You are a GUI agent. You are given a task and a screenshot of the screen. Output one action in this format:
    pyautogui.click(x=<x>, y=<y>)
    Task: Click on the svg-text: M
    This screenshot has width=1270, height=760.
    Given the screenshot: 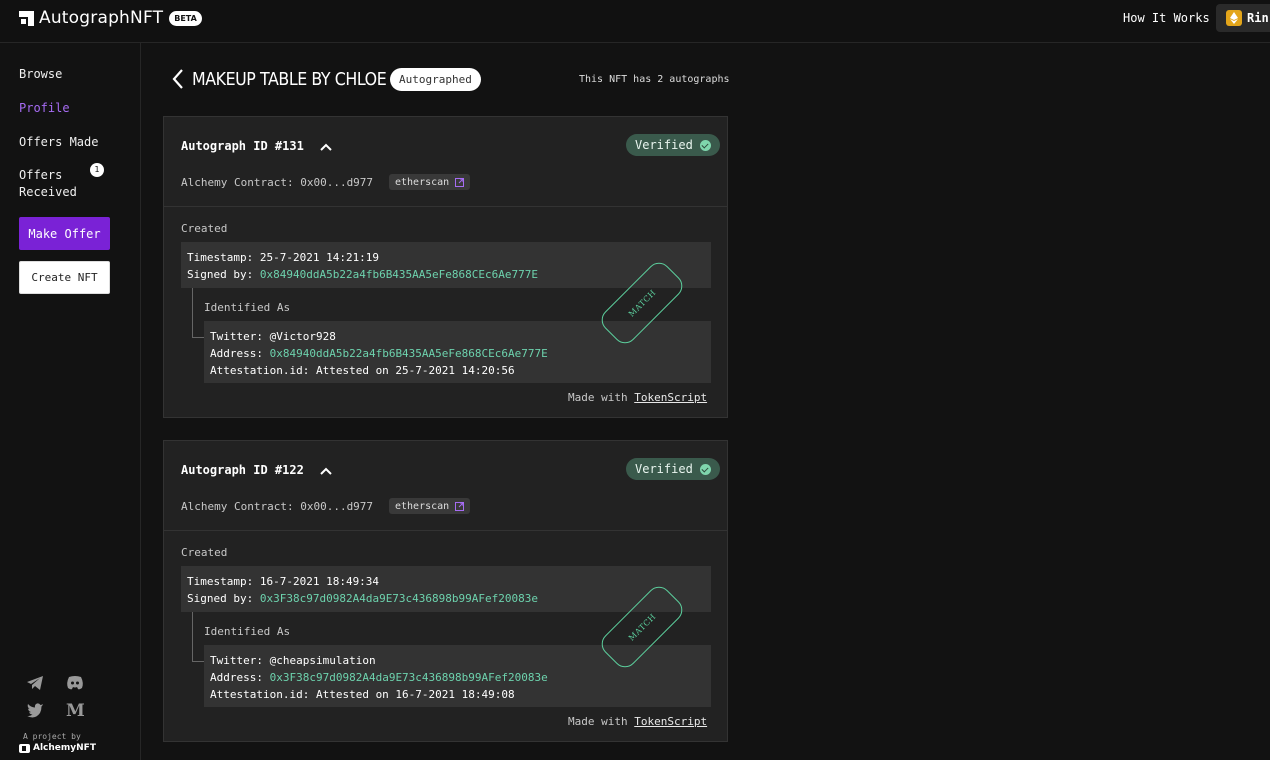 What is the action you would take?
    pyautogui.click(x=75, y=710)
    